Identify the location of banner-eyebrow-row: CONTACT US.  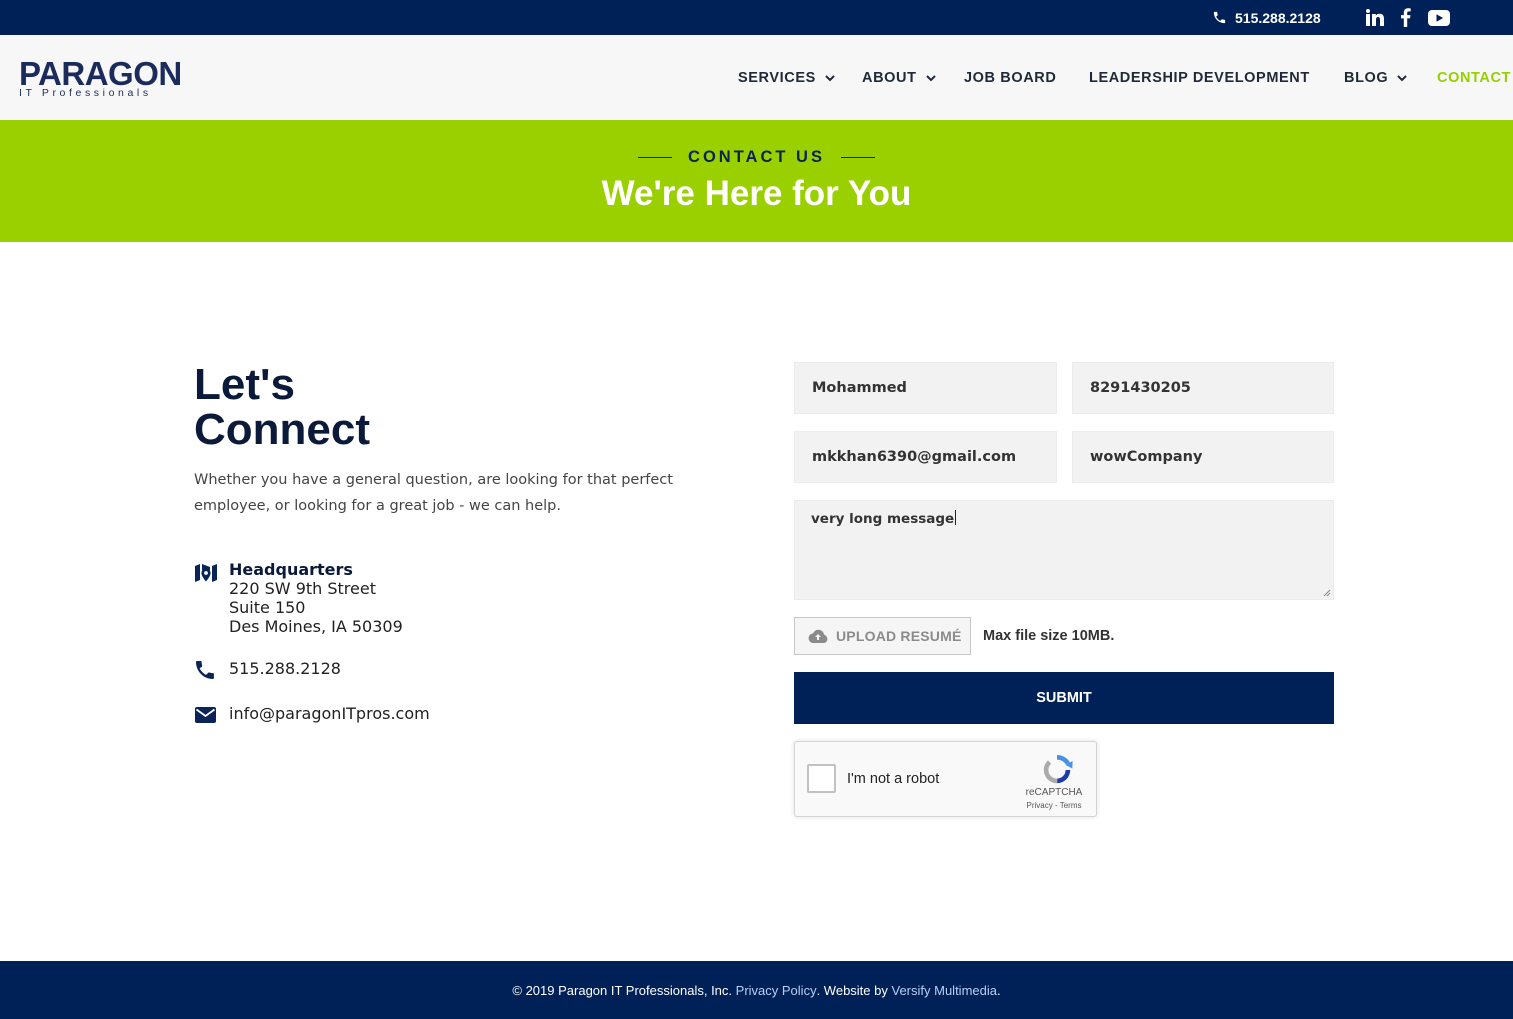
(756, 157).